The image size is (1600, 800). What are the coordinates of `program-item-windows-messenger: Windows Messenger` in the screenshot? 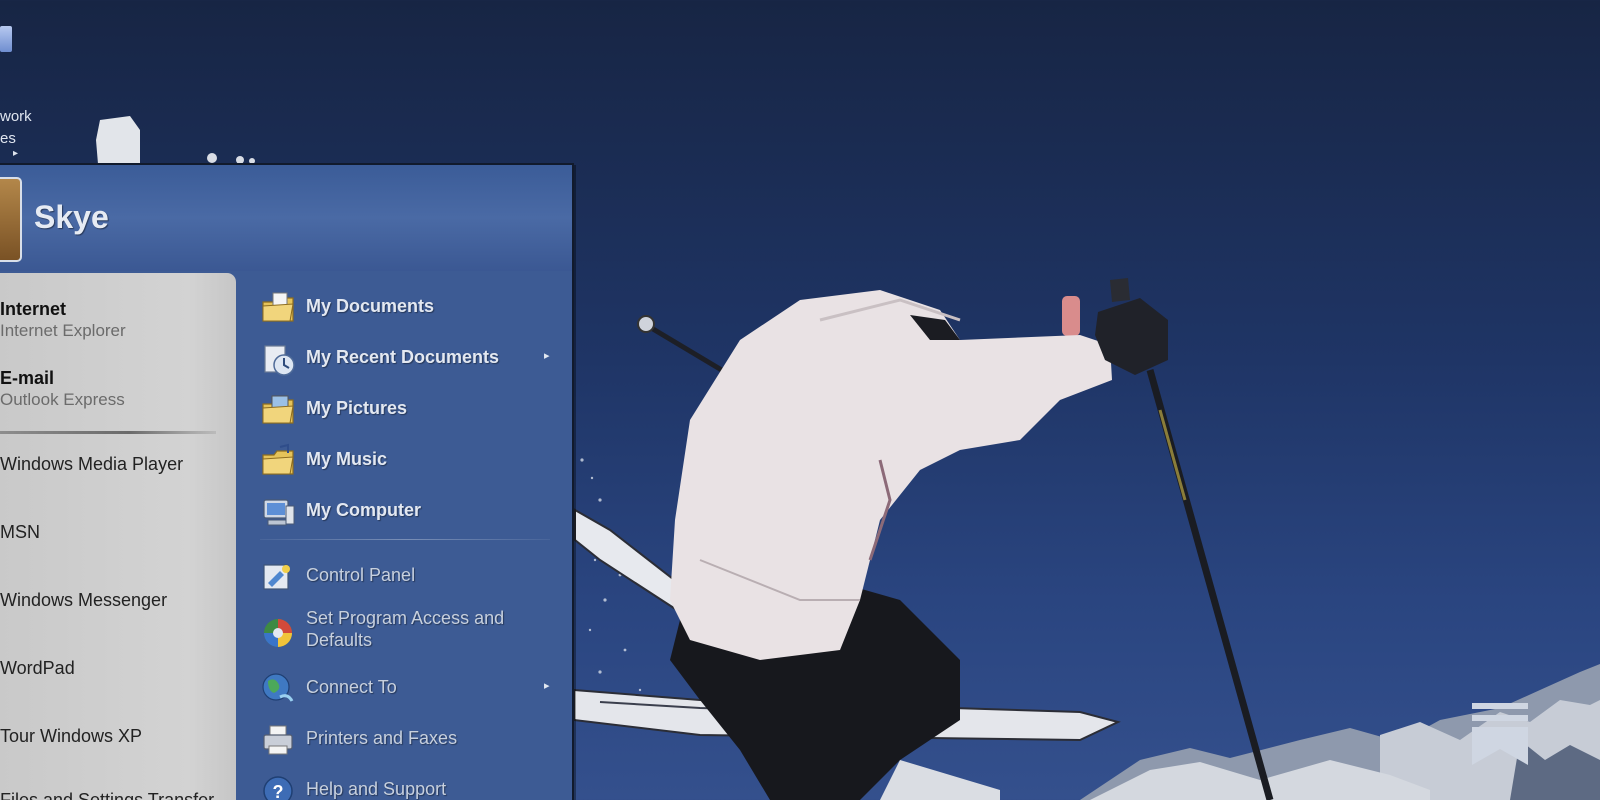 It's located at (118, 600).